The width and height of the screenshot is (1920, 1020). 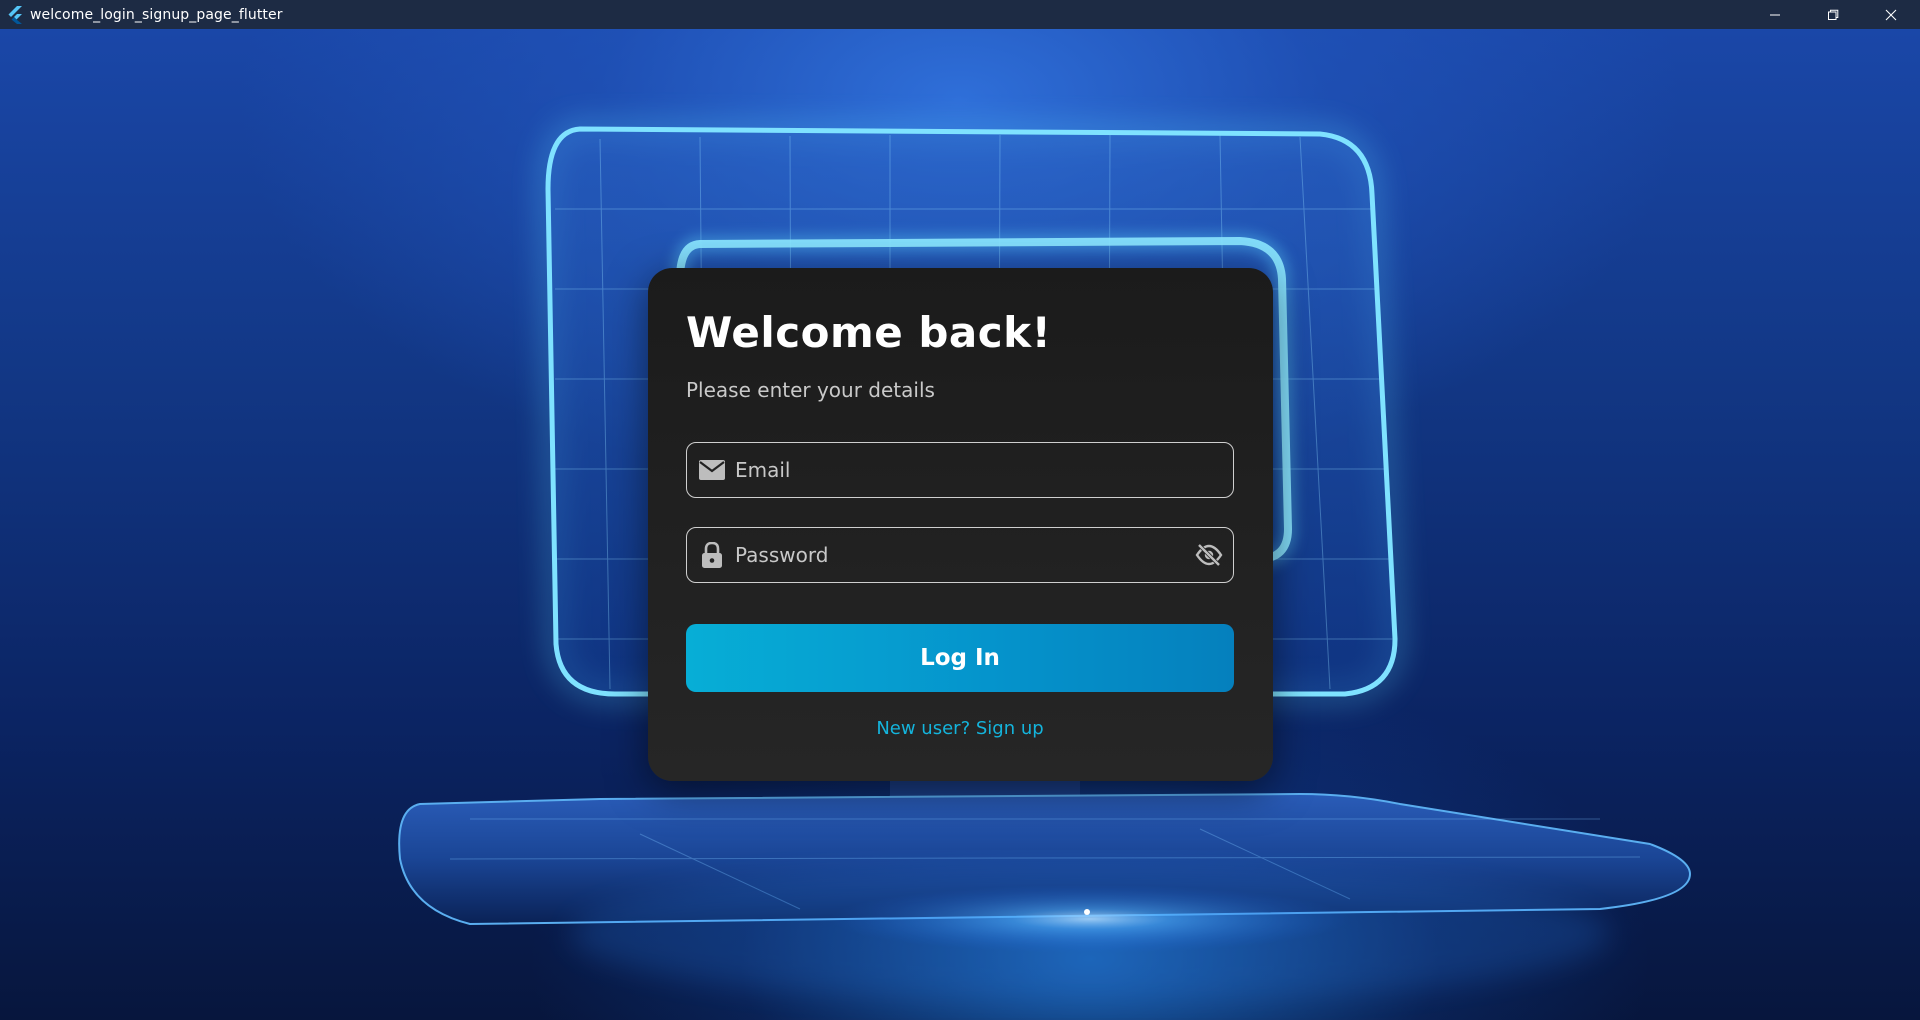 What do you see at coordinates (984, 470) in the screenshot?
I see `email-input` at bounding box center [984, 470].